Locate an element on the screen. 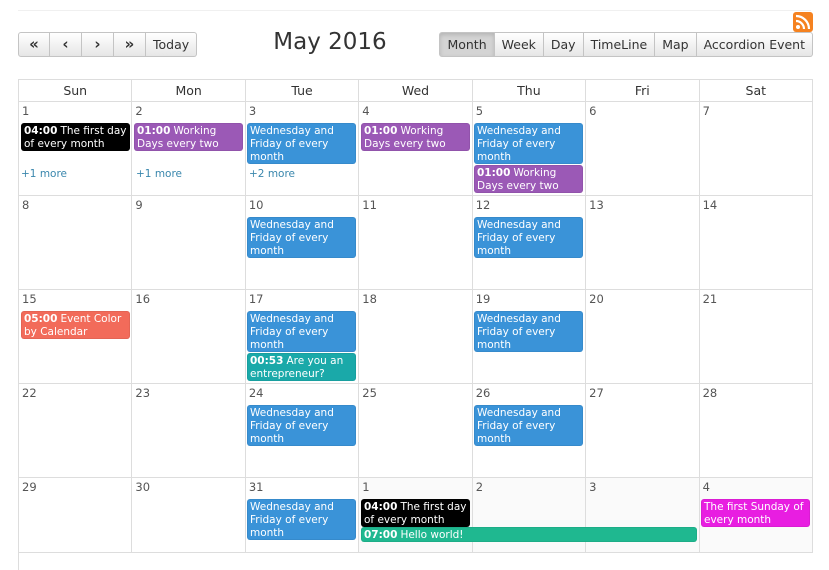  day-number: 19 is located at coordinates (483, 299).